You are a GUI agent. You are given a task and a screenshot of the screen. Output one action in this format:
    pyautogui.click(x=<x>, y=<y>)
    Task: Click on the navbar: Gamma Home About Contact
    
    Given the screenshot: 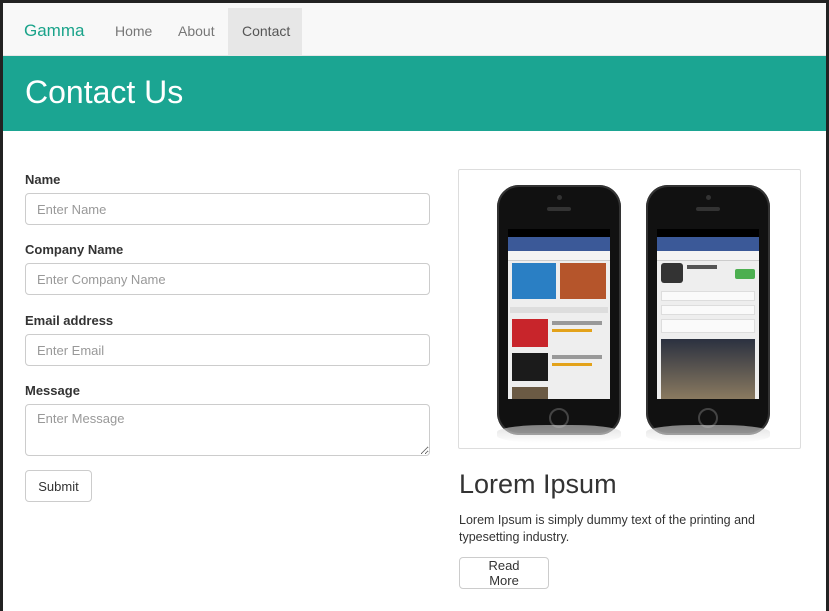 What is the action you would take?
    pyautogui.click(x=414, y=29)
    